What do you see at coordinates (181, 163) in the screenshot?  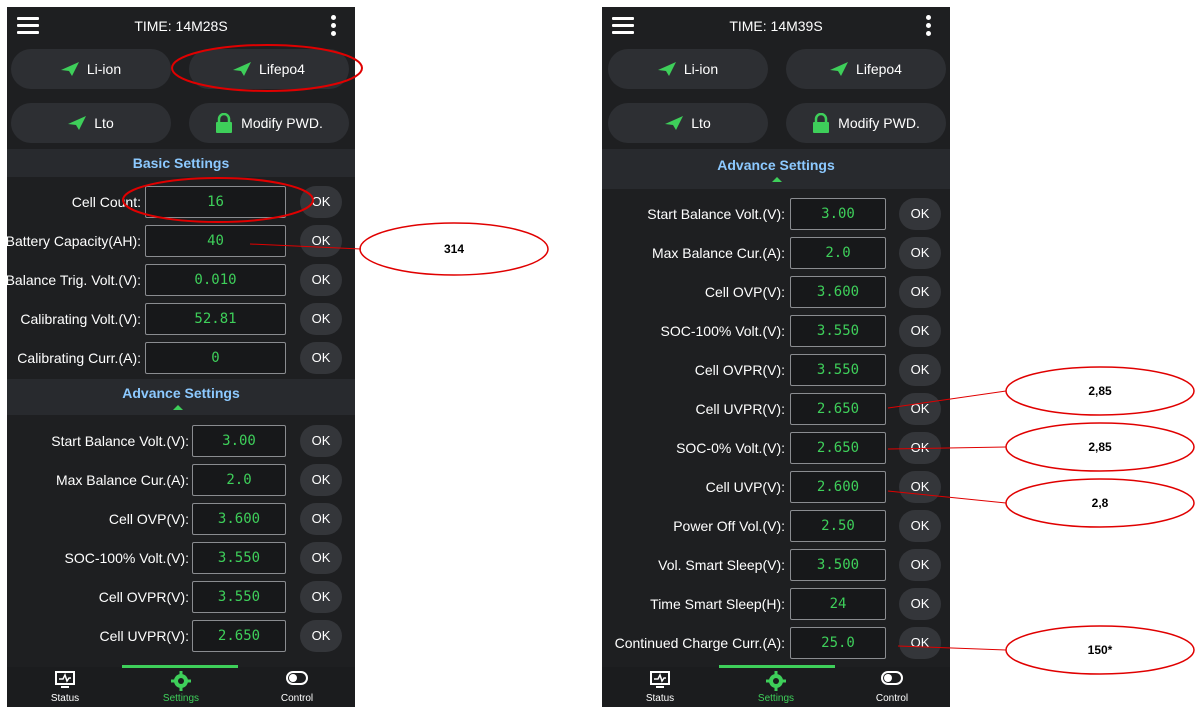 I see `basic-settings-title: Basic Settings` at bounding box center [181, 163].